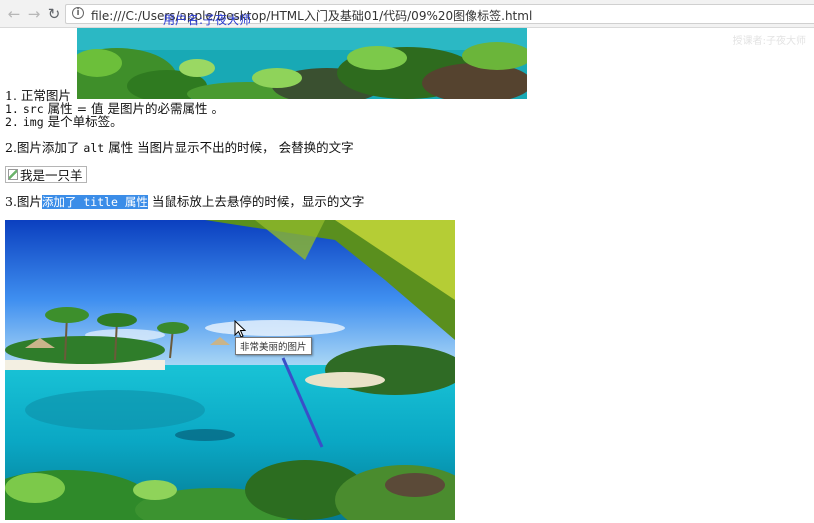 Image resolution: width=814 pixels, height=523 pixels. I want to click on back-arrow-icon: ←, so click(14, 14).